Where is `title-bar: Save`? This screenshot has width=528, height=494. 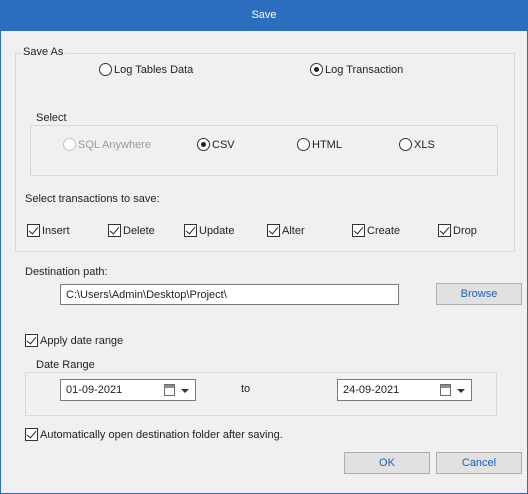
title-bar: Save is located at coordinates (264, 15).